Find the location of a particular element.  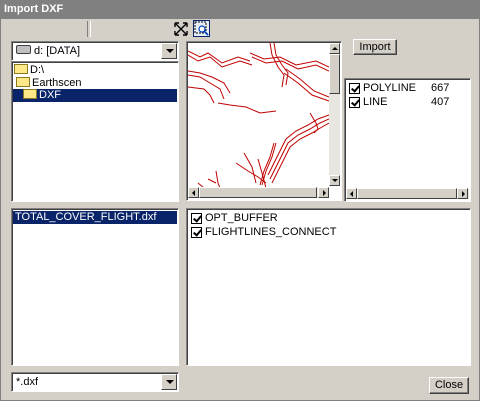

preview-horizontal-scroll-thumb is located at coordinates (258, 192).